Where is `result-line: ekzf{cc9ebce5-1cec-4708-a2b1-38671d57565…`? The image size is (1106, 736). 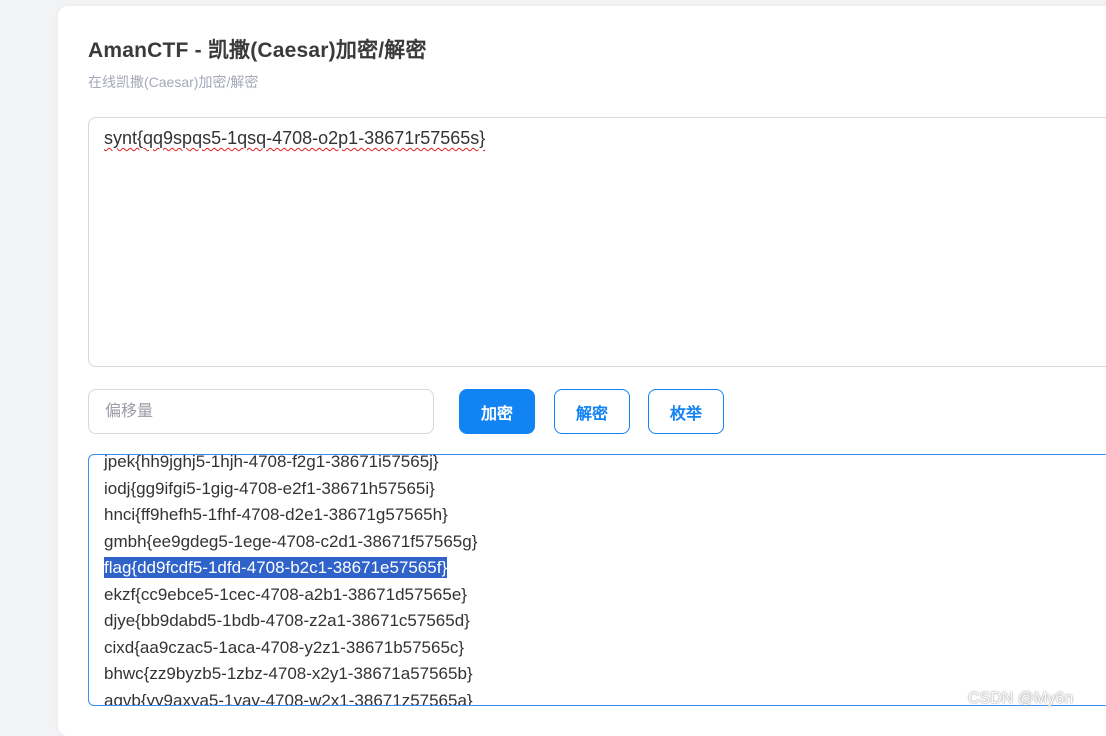 result-line: ekzf{cc9ebce5-1cec-4708-a2b1-38671d57565… is located at coordinates (285, 594).